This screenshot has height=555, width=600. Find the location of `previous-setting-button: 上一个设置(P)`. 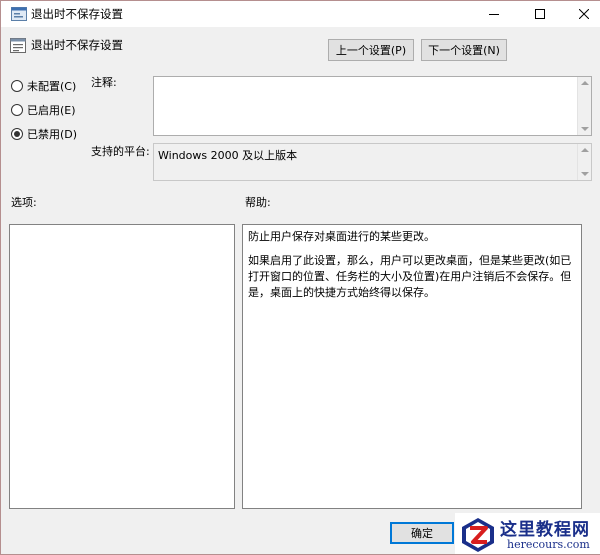

previous-setting-button: 上一个设置(P) is located at coordinates (371, 50).